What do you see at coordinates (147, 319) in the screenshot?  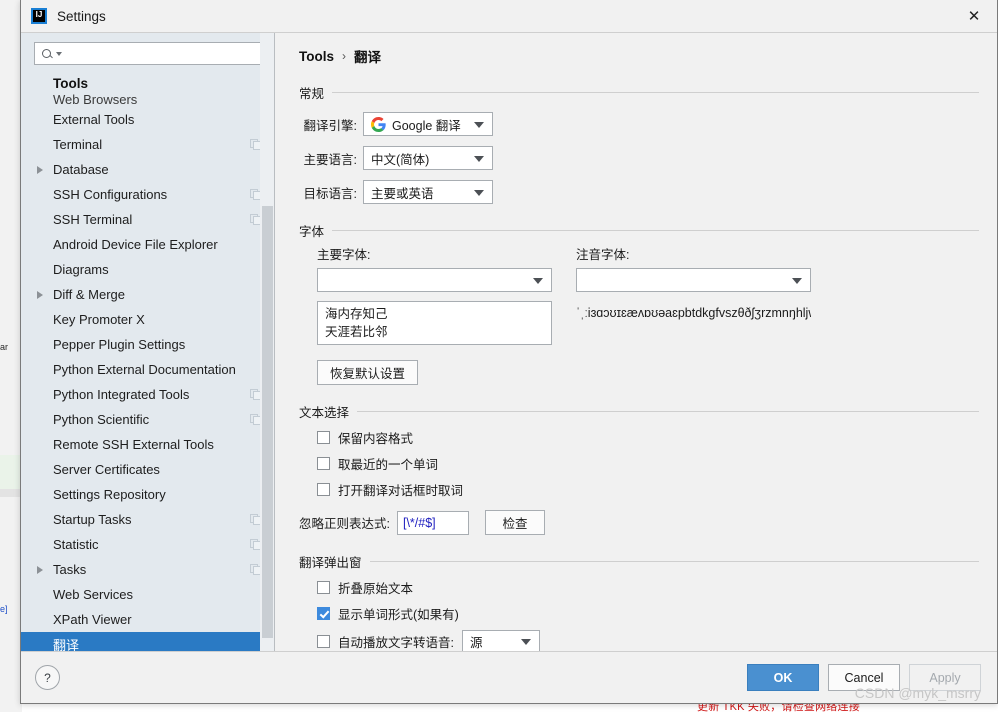 I see `sidebar-item-key-promoter-x: Key Promoter X` at bounding box center [147, 319].